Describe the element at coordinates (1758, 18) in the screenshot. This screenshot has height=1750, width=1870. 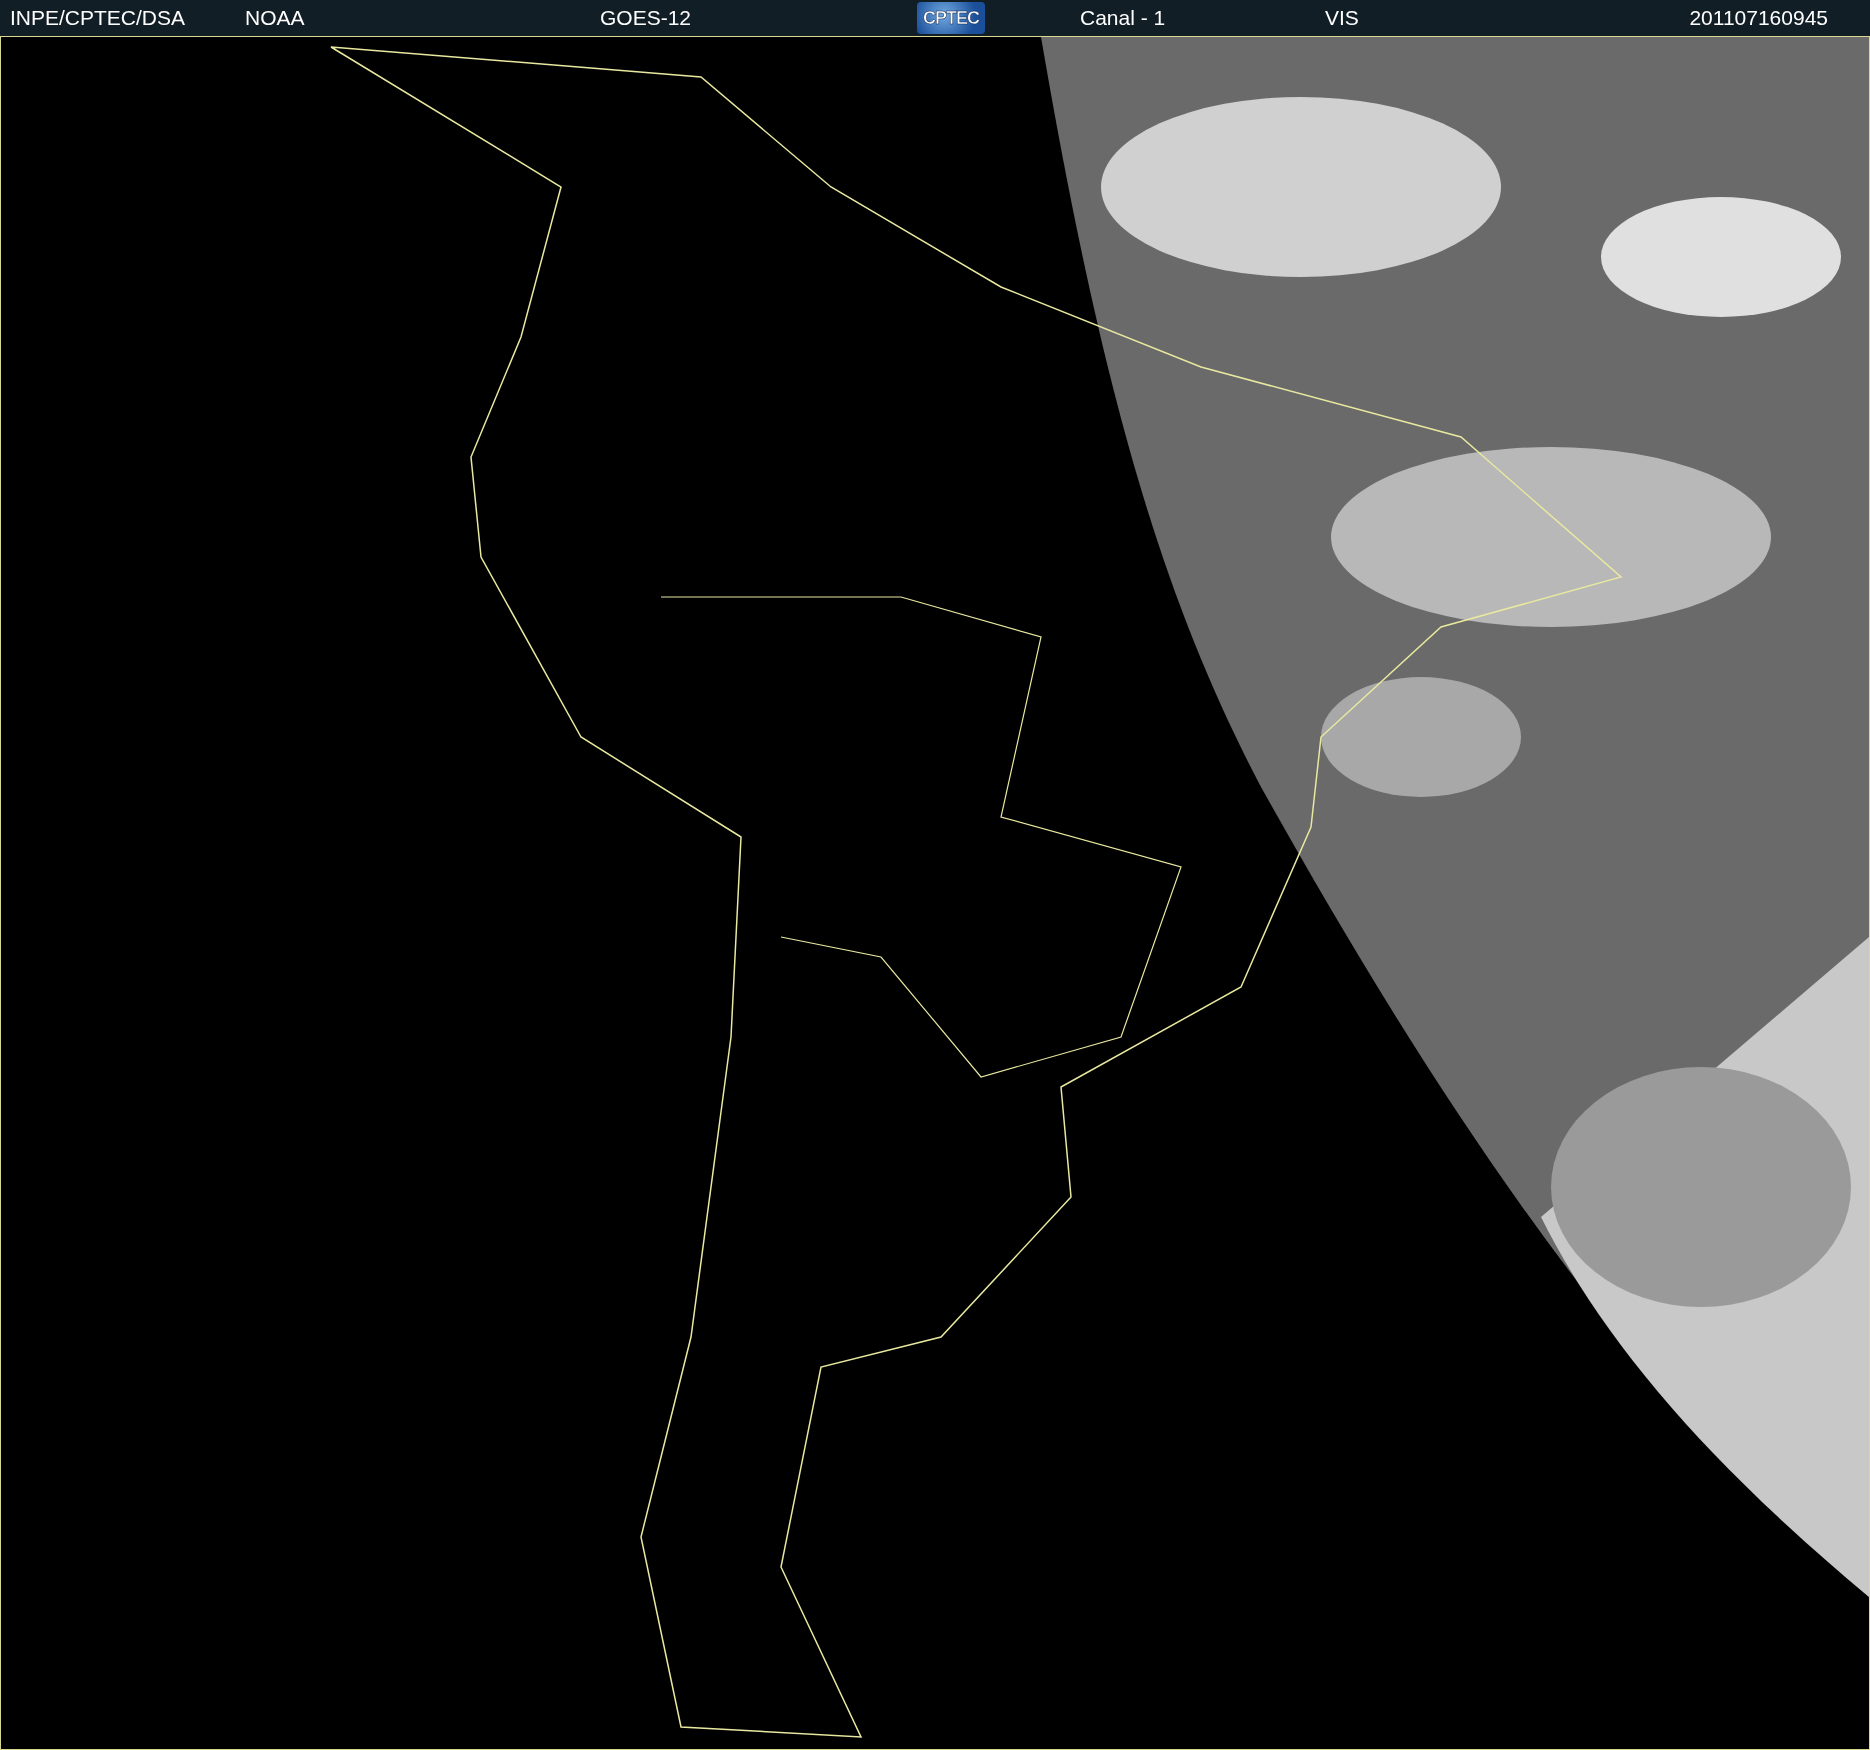
I see `header-label: 201107160945` at that location.